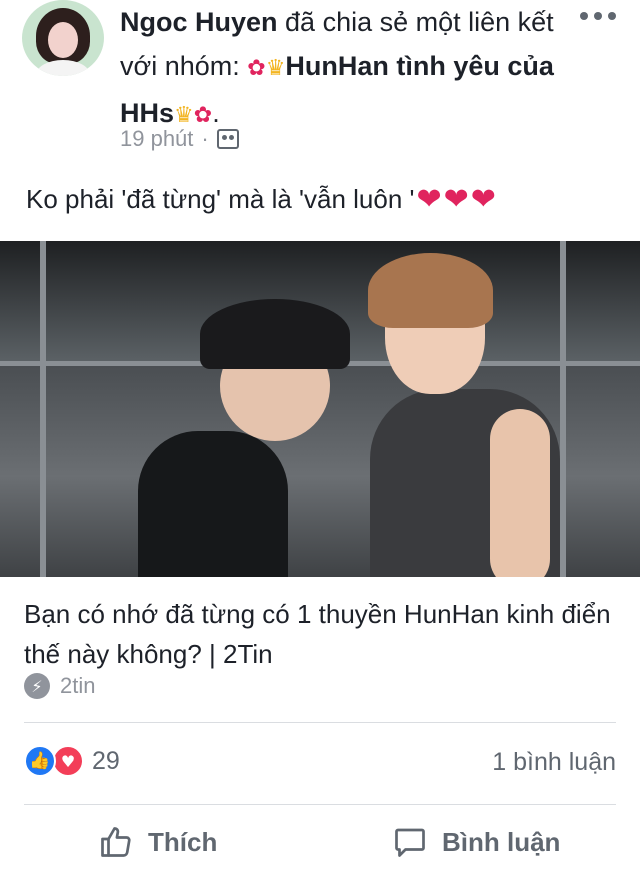 The image size is (640, 874). What do you see at coordinates (600, 16) in the screenshot?
I see `more-options-icon` at bounding box center [600, 16].